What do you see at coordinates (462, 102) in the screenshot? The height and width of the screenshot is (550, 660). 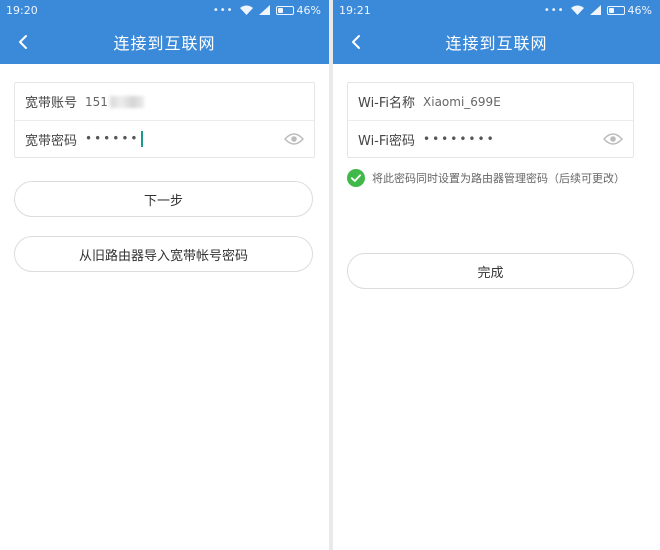 I see `wifi-name-input: Xiaomi_699E` at bounding box center [462, 102].